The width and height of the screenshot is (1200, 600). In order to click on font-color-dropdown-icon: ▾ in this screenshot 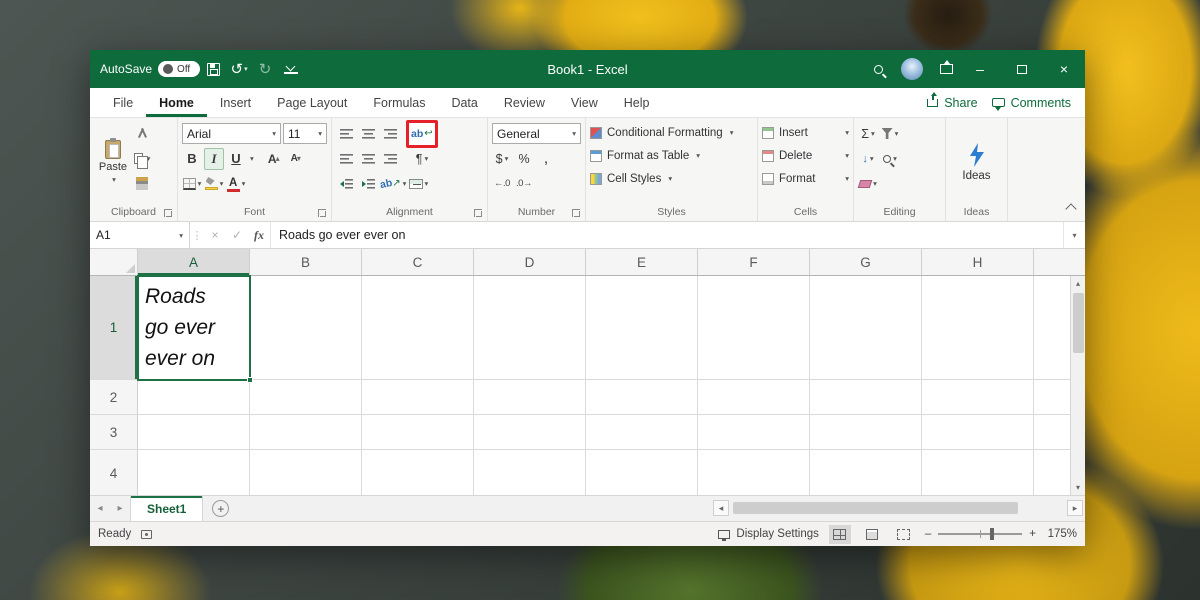, I will do `click(244, 183)`.